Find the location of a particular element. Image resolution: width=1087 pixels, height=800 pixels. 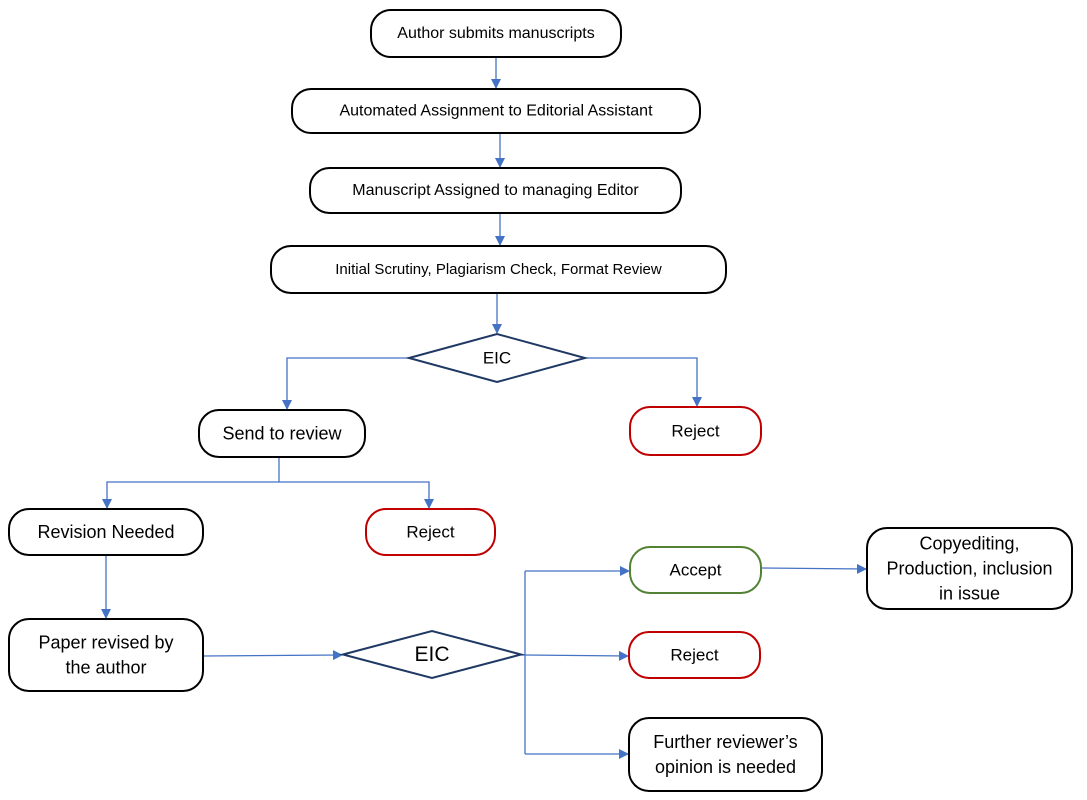

node-accept: Accept is located at coordinates (695, 570).